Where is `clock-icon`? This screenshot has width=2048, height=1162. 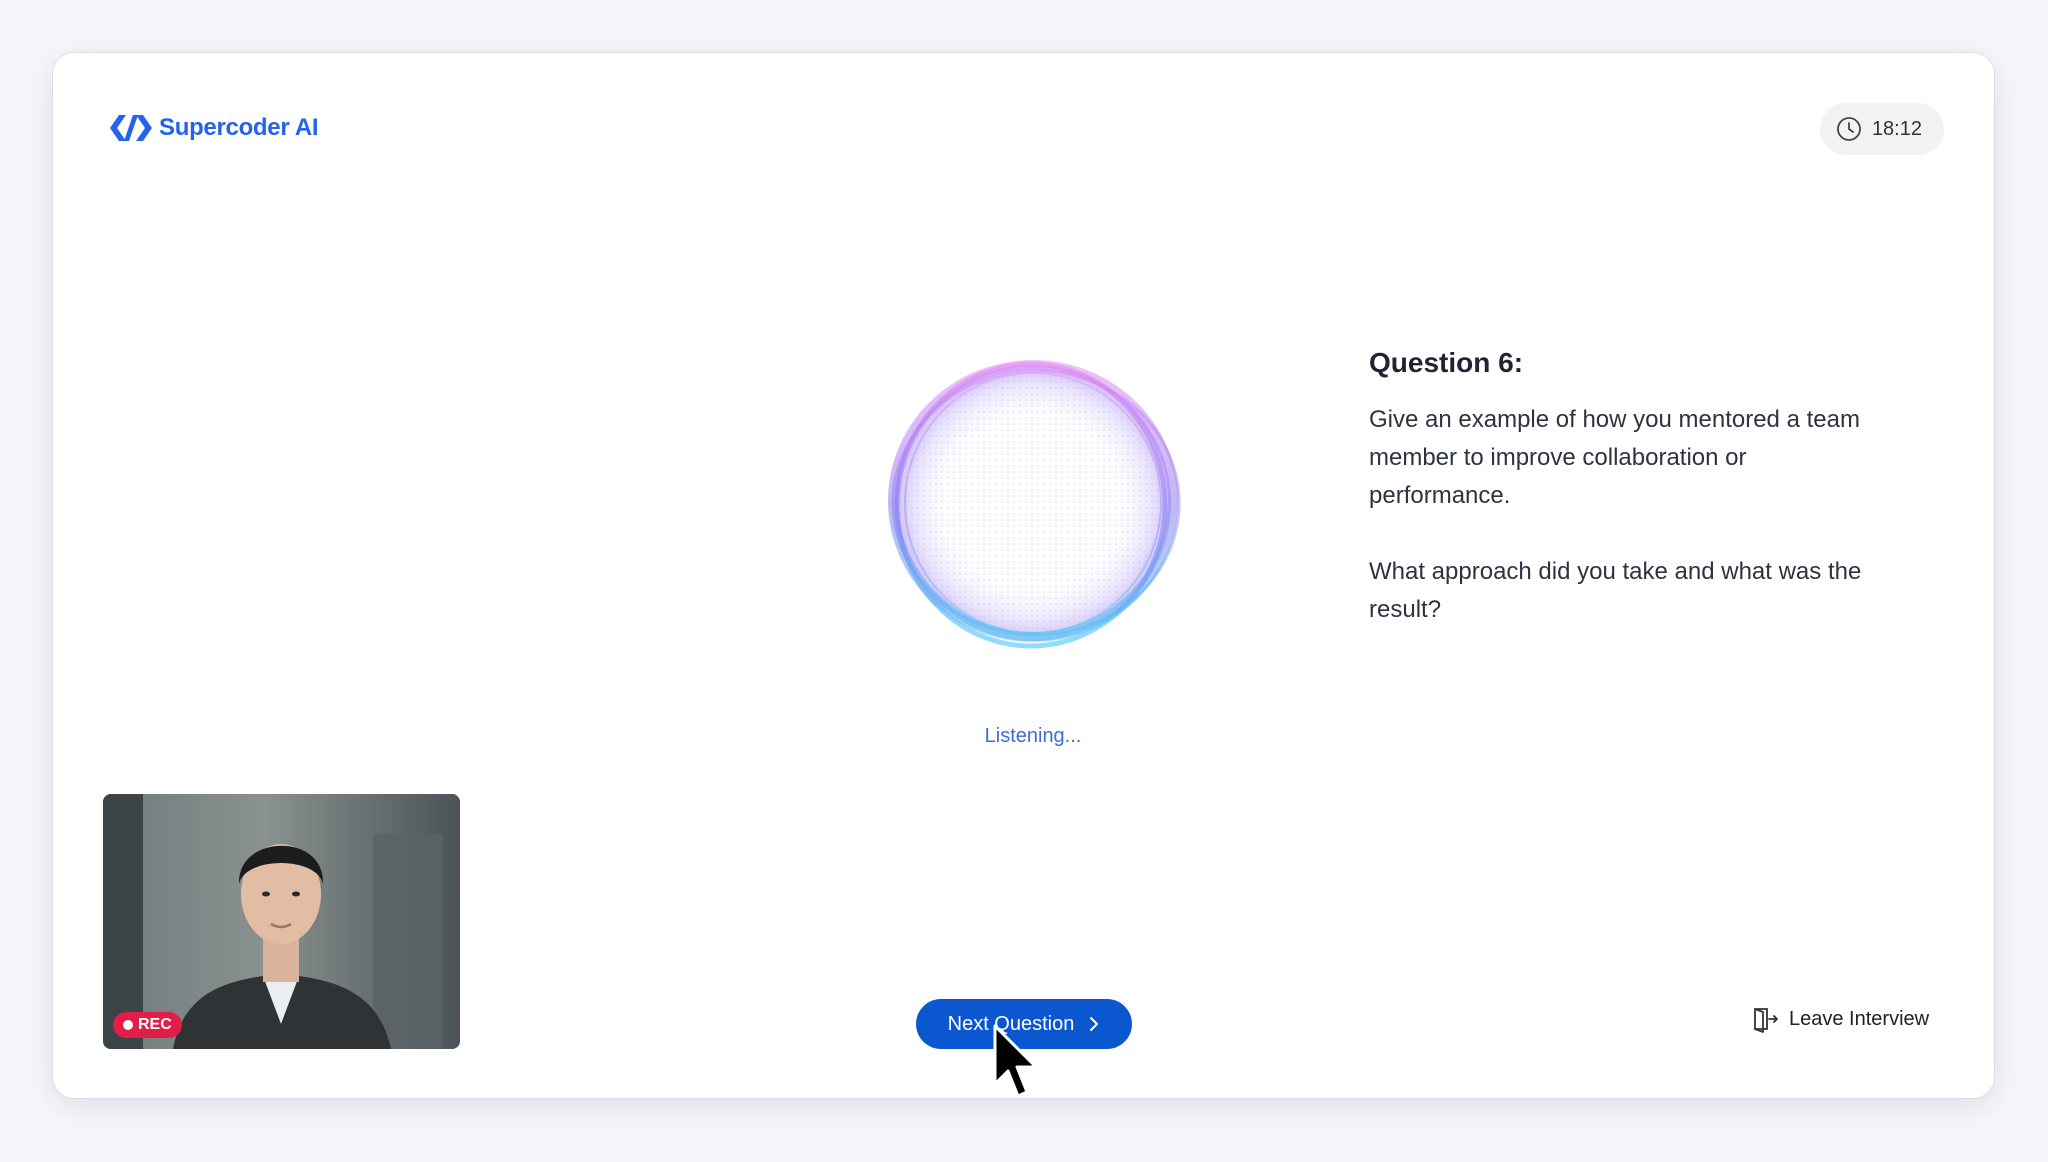
clock-icon is located at coordinates (1849, 129).